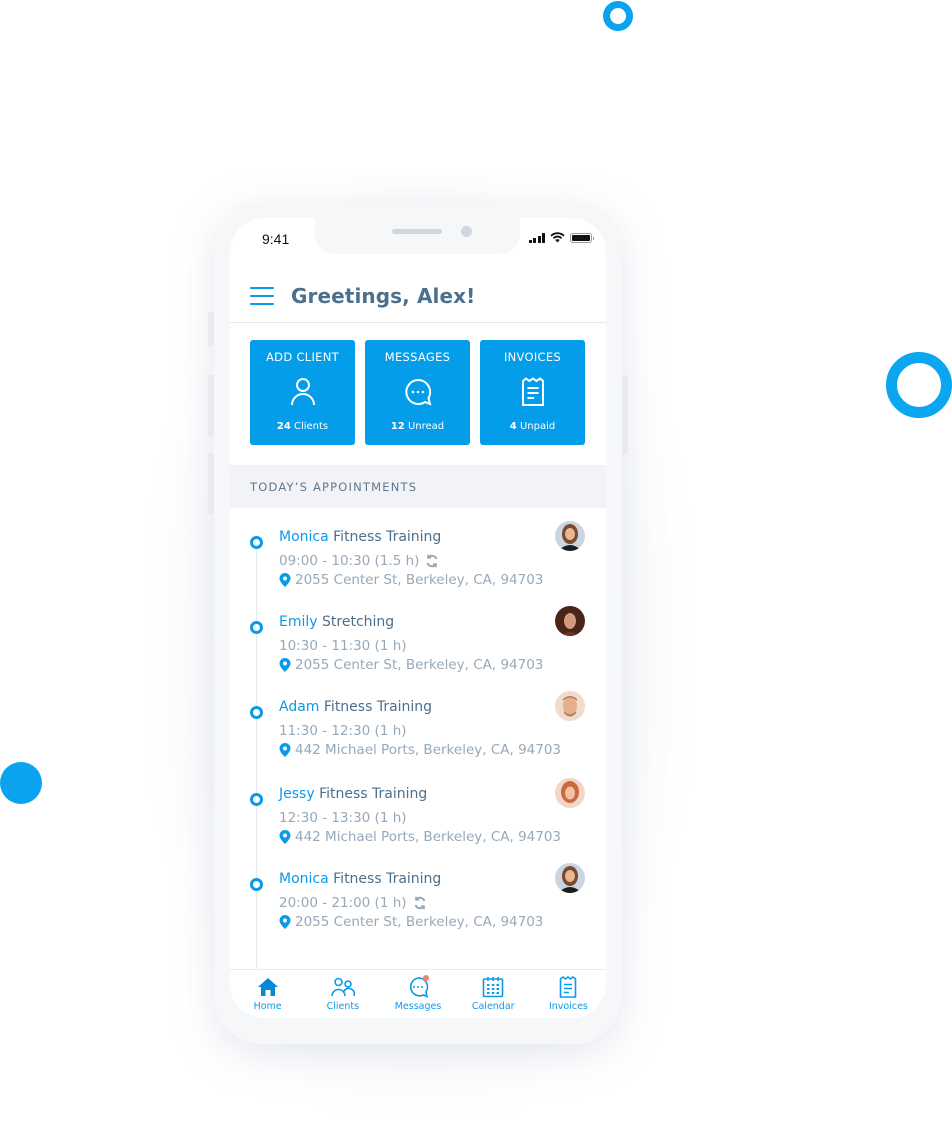 This screenshot has height=1143, width=952. What do you see at coordinates (418, 1006) in the screenshot?
I see `tab-label: Messages` at bounding box center [418, 1006].